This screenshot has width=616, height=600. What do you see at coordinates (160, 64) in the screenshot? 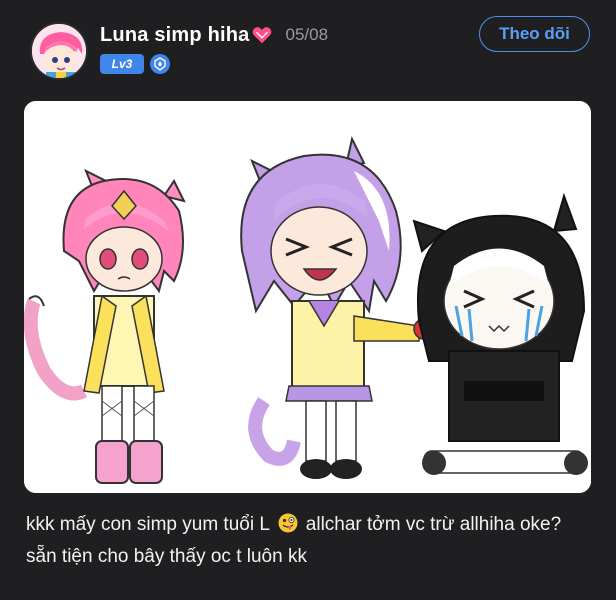
I see `shield-medal-icon` at bounding box center [160, 64].